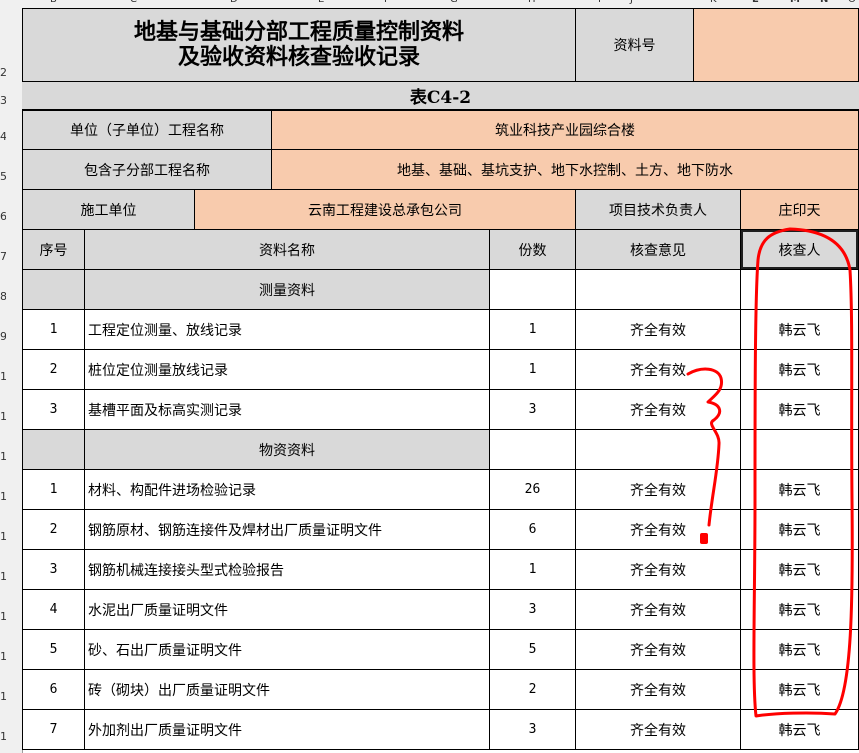 This screenshot has height=753, width=859. I want to click on tech-lead-value: 庄印天, so click(799, 209).